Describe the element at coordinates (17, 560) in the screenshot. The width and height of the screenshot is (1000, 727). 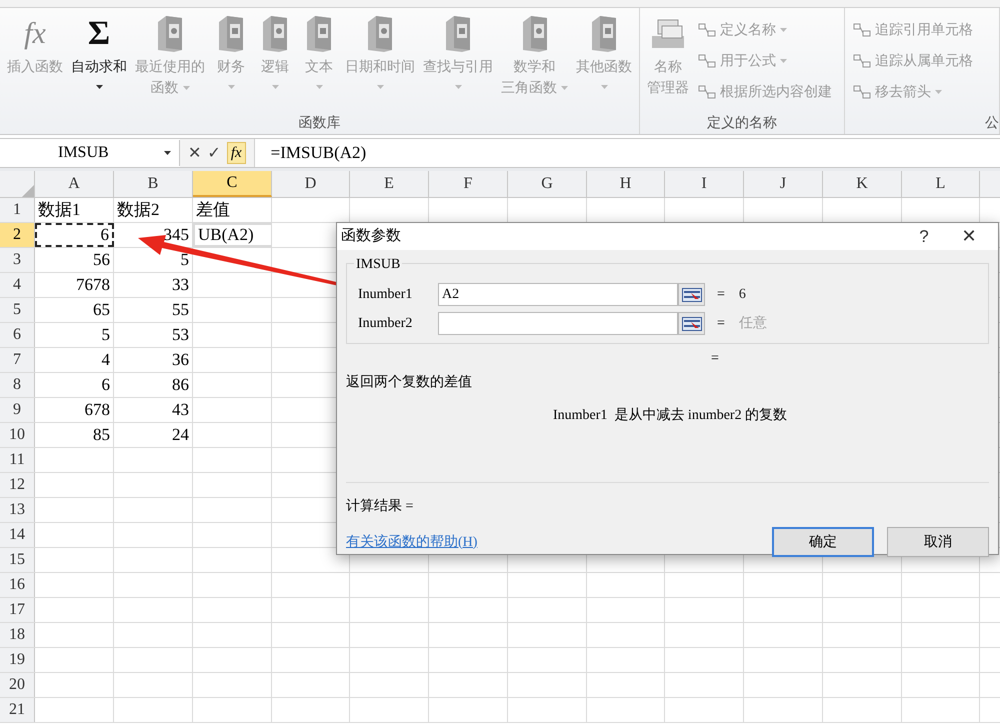
I see `row-header: 15` at that location.